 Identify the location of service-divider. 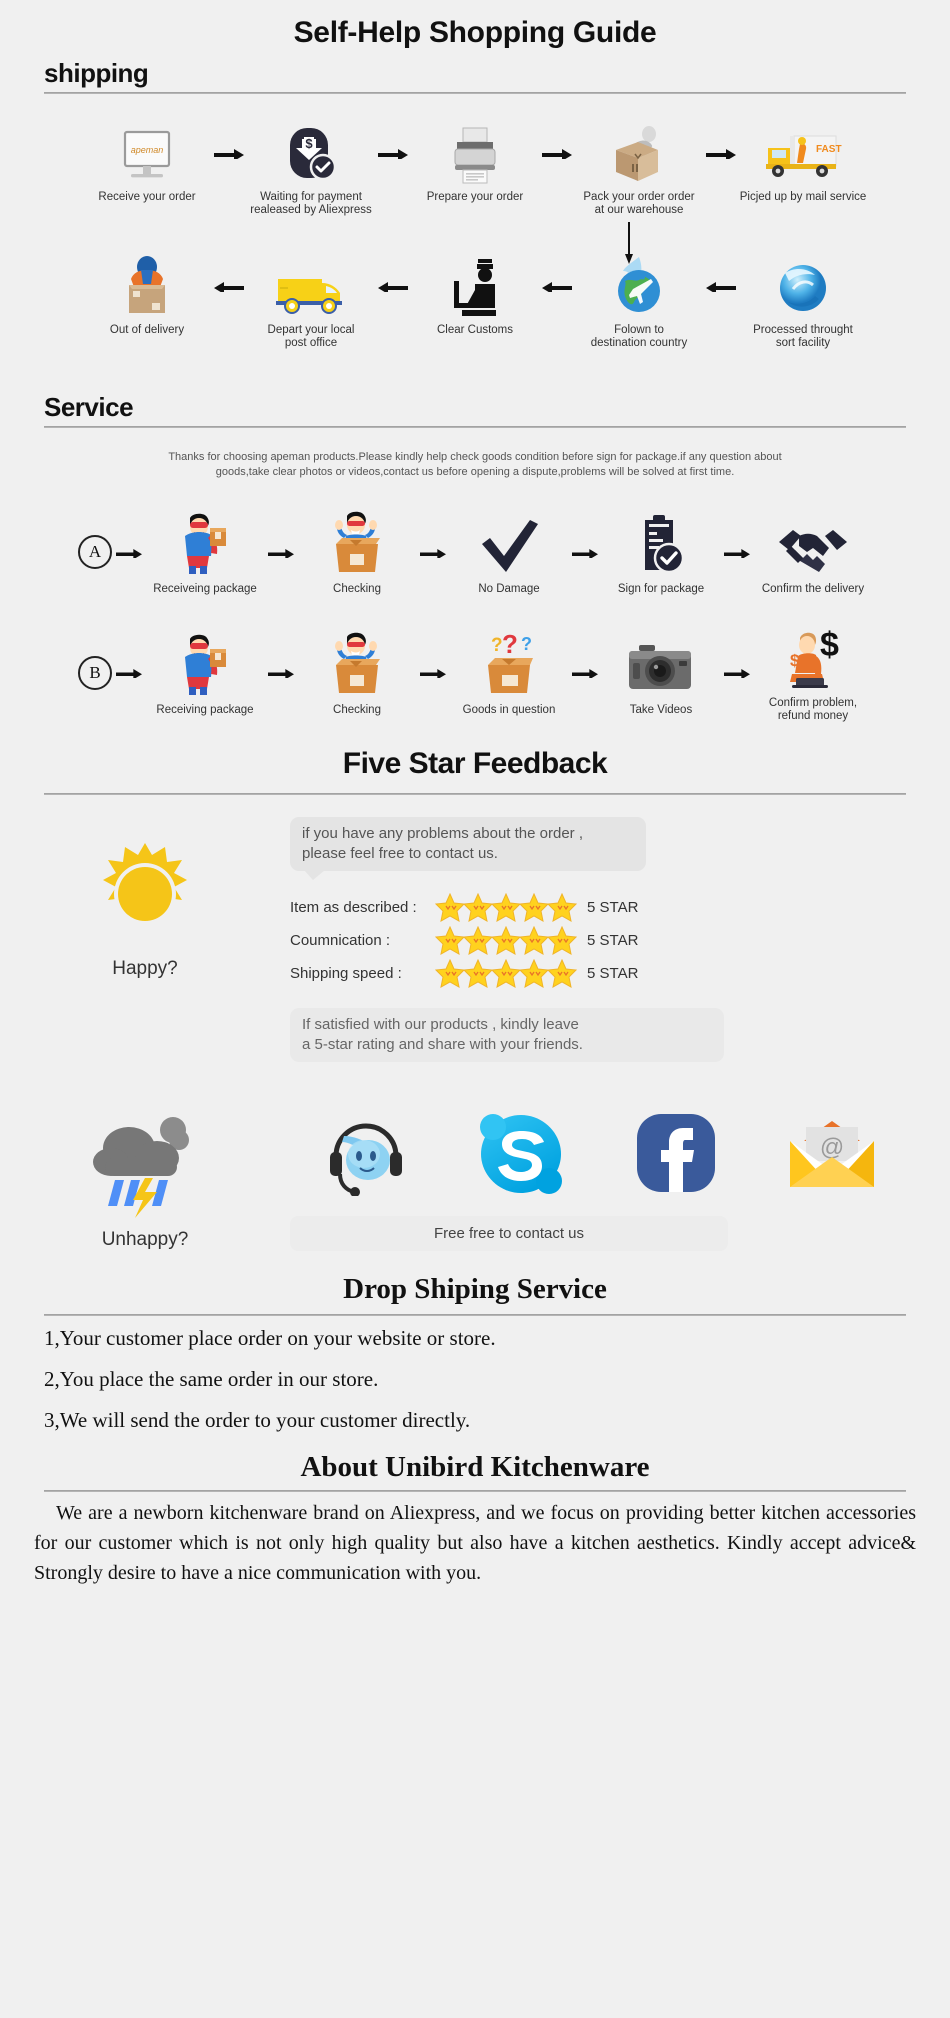
(475, 427).